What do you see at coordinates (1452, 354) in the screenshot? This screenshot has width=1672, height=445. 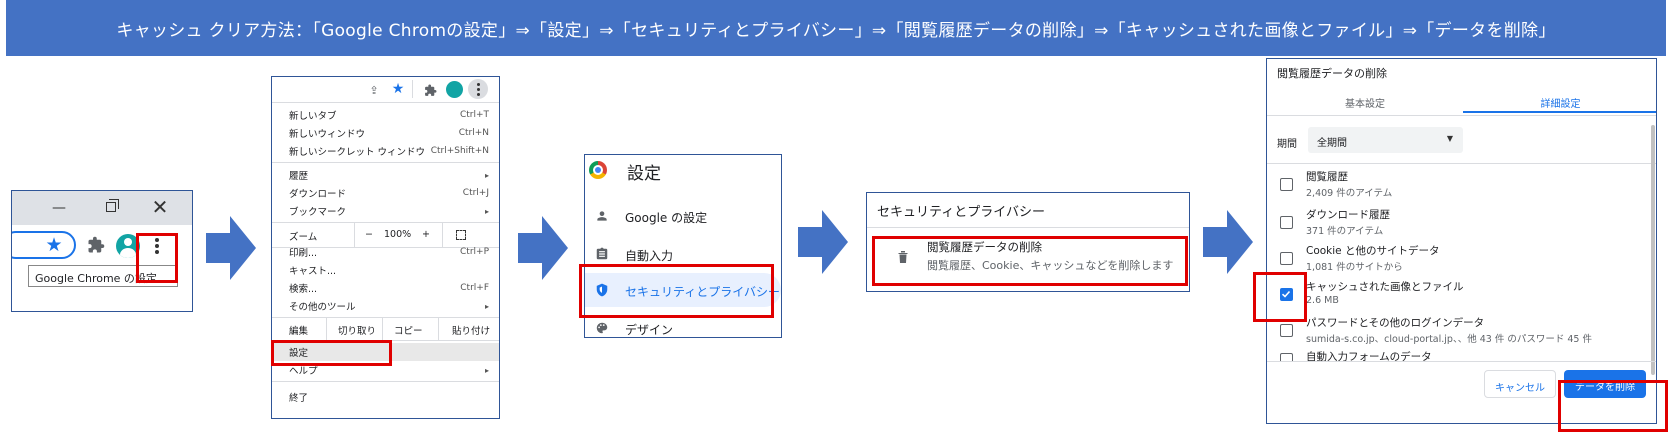 I see `option-autofill: 自動入力フォームのデータ` at bounding box center [1452, 354].